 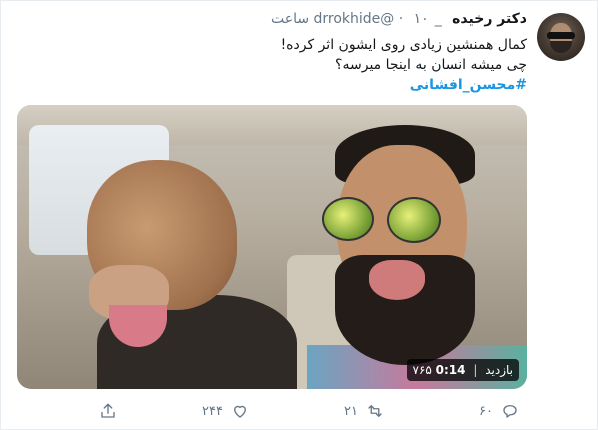 What do you see at coordinates (414, 220) in the screenshot?
I see `sunglasses-right-lens` at bounding box center [414, 220].